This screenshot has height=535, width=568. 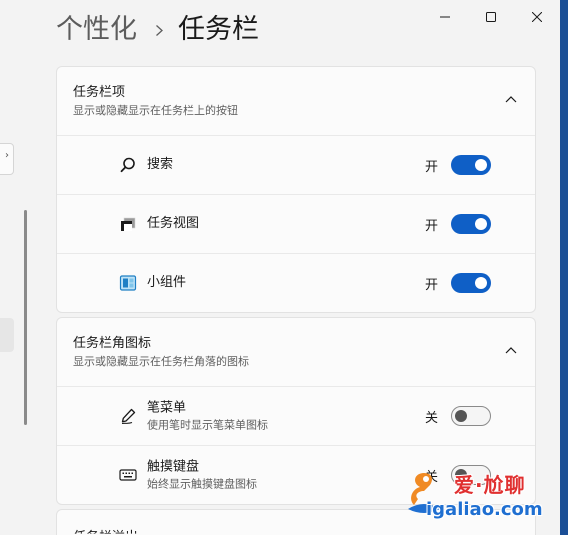 I want to click on setting-row-pen-menu: 笔菜单 使用笔时显示笔菜单图标 关, so click(x=296, y=415).